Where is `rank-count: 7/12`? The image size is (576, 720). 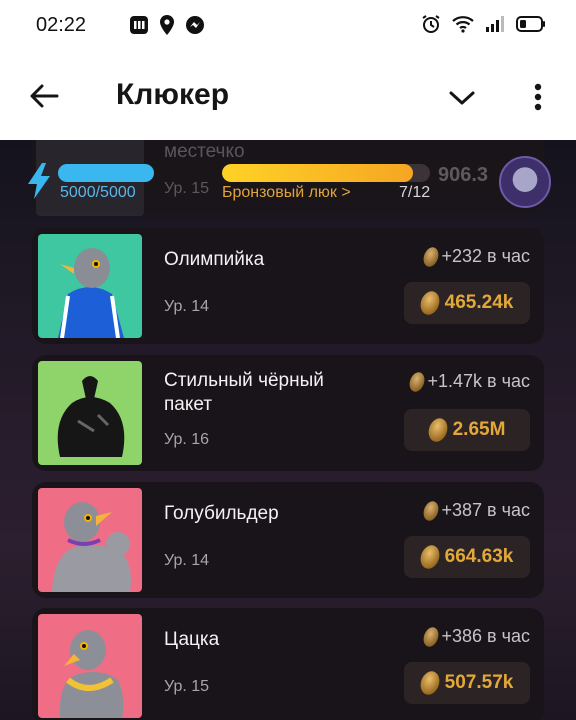
rank-count: 7/12 is located at coordinates (415, 192).